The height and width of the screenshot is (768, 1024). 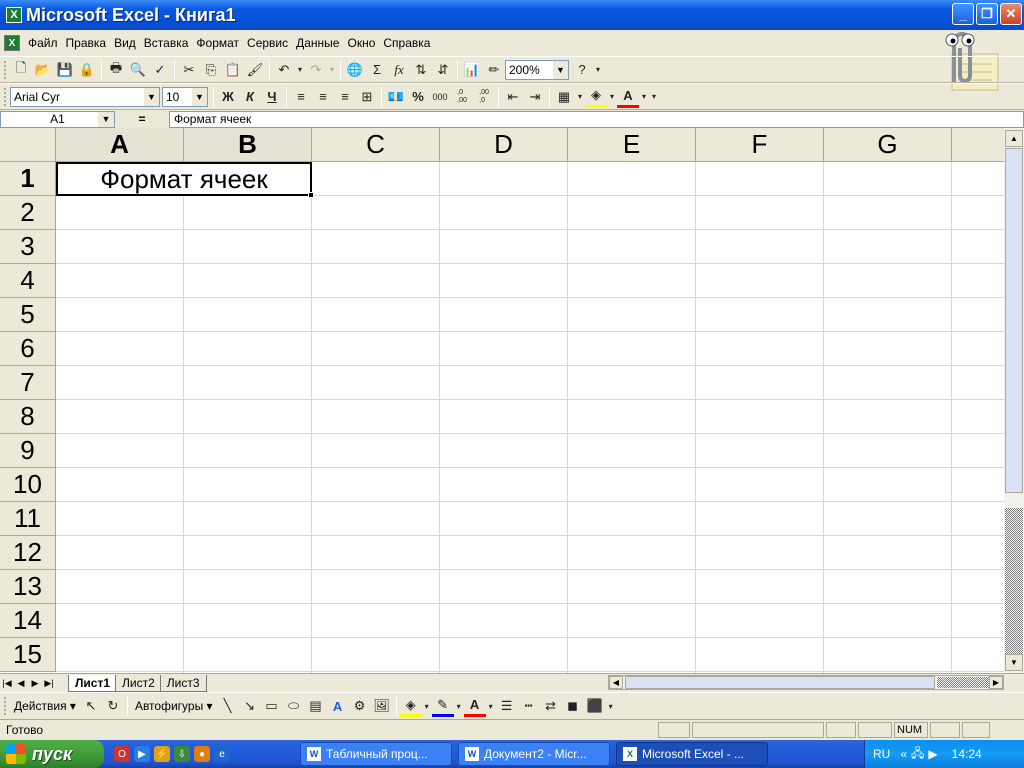 What do you see at coordinates (338, 706) in the screenshot?
I see `wordart-icon: A` at bounding box center [338, 706].